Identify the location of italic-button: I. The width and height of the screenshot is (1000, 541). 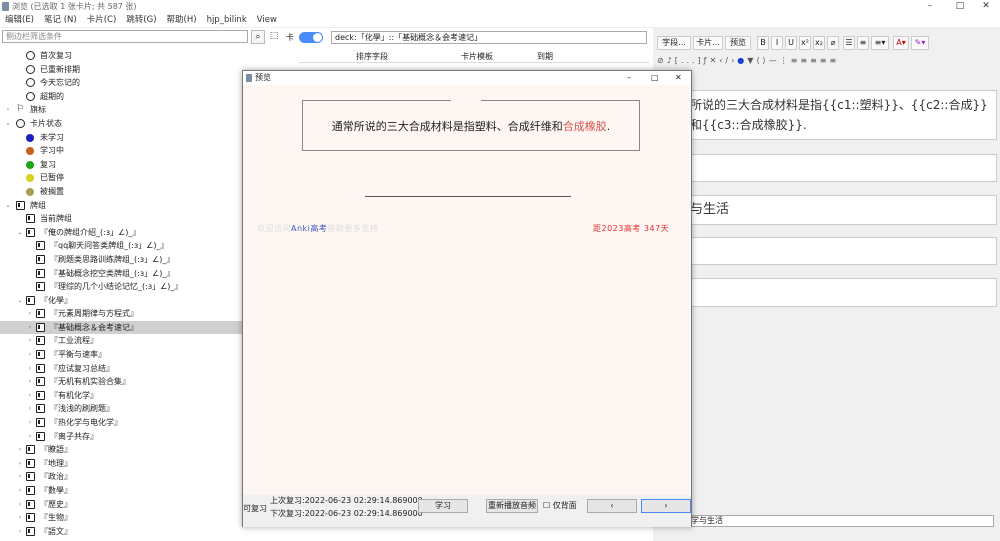
(777, 43).